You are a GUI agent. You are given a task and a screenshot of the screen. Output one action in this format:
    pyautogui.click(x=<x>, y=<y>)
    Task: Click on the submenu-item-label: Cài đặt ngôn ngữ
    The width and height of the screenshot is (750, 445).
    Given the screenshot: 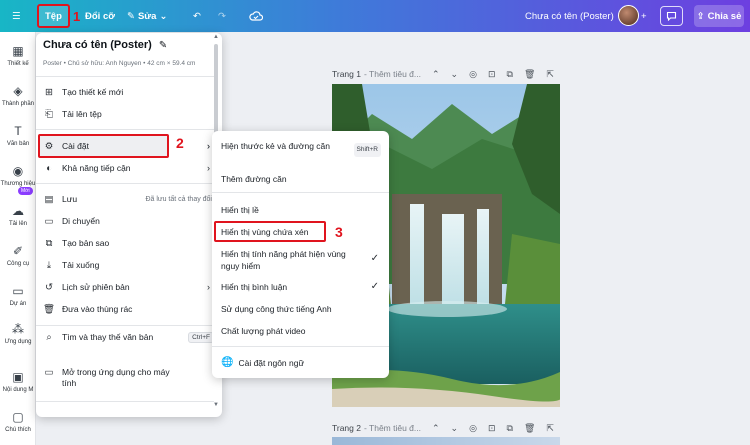 What is the action you would take?
    pyautogui.click(x=271, y=363)
    